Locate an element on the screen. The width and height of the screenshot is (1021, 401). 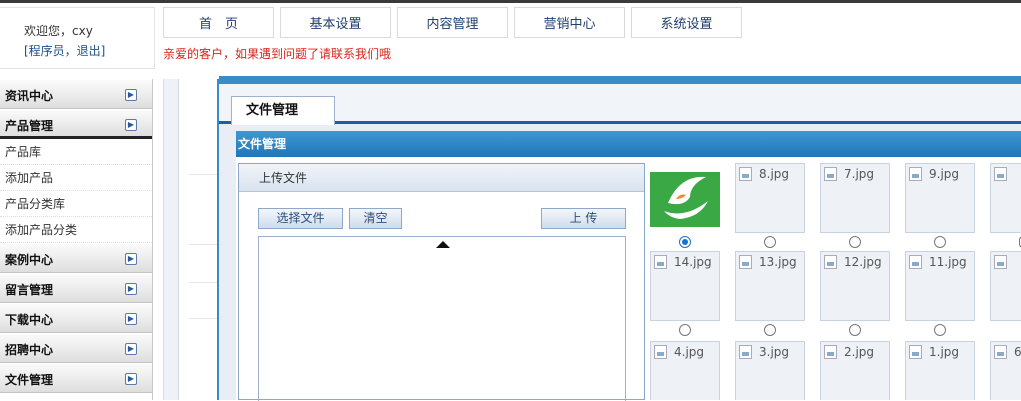
upload-queue is located at coordinates (442, 318).